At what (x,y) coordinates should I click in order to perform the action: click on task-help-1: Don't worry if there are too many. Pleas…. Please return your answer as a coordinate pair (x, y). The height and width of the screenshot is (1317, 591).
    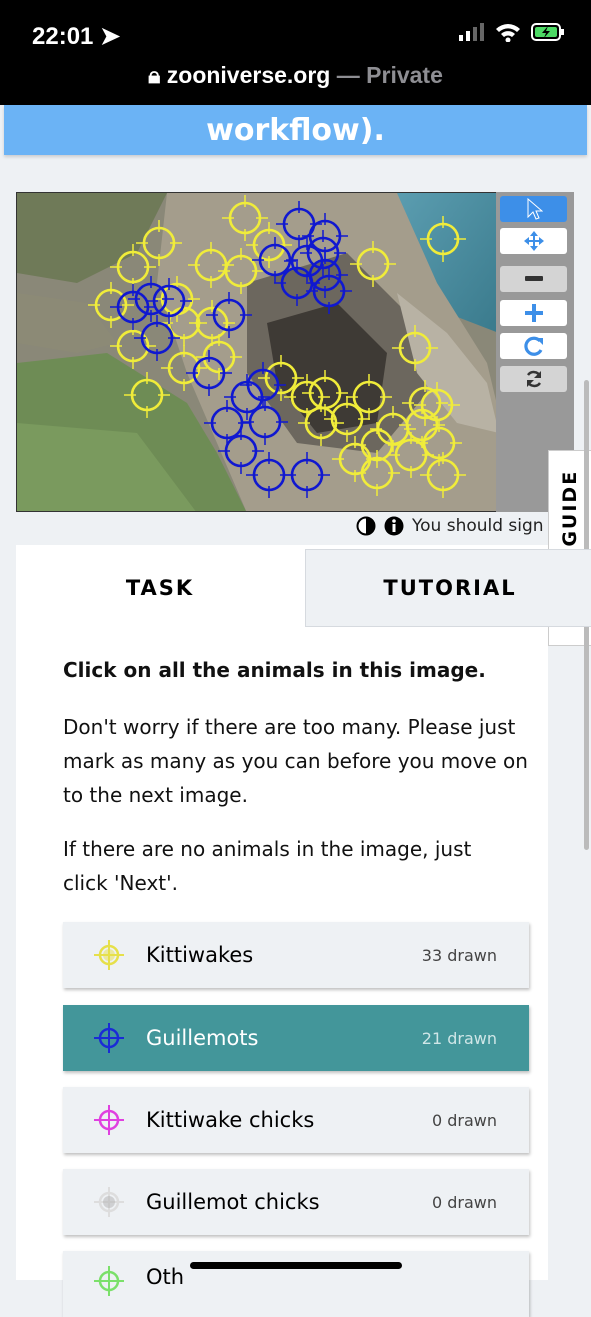
    Looking at the image, I should click on (295, 761).